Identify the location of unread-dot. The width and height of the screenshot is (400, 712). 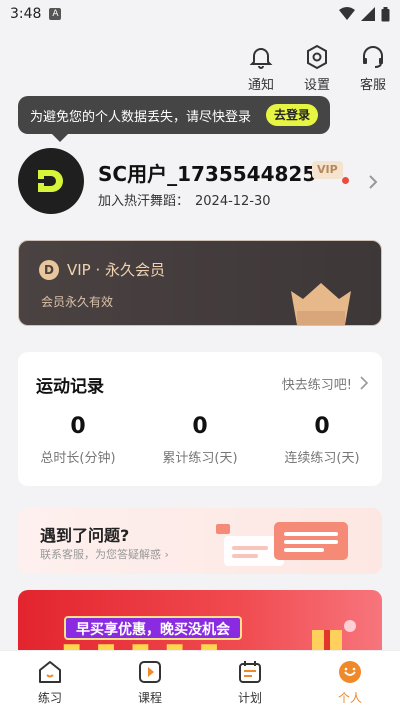
(345, 180).